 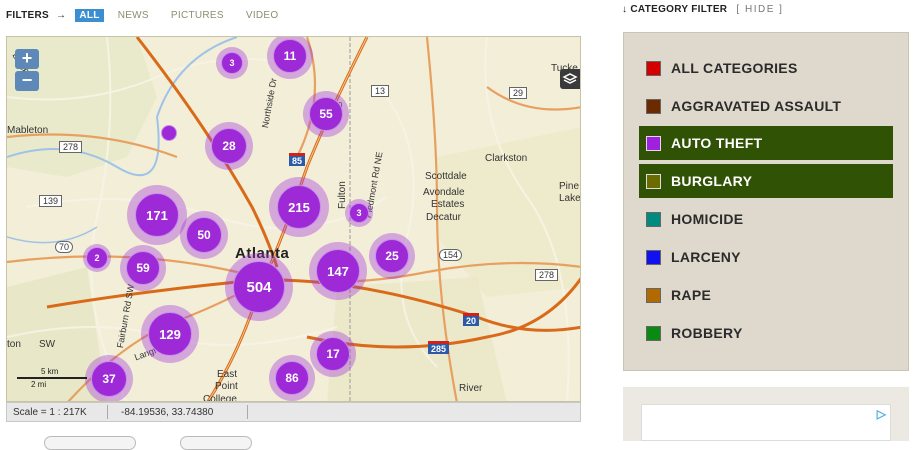 What do you see at coordinates (153, 15) in the screenshot?
I see `filters-bar: FILTERS → ALL NEWS PICTURES VIDEO` at bounding box center [153, 15].